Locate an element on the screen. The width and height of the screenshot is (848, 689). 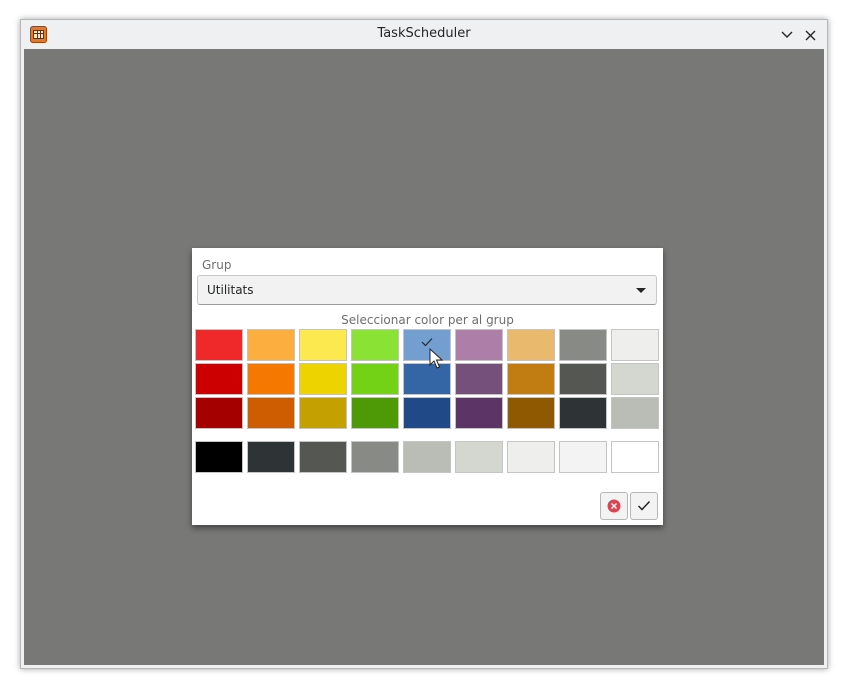
chevron-down-icon is located at coordinates (787, 34).